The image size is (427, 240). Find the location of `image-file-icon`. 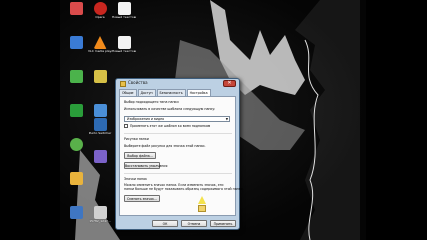

image-file-icon is located at coordinates (100, 212).